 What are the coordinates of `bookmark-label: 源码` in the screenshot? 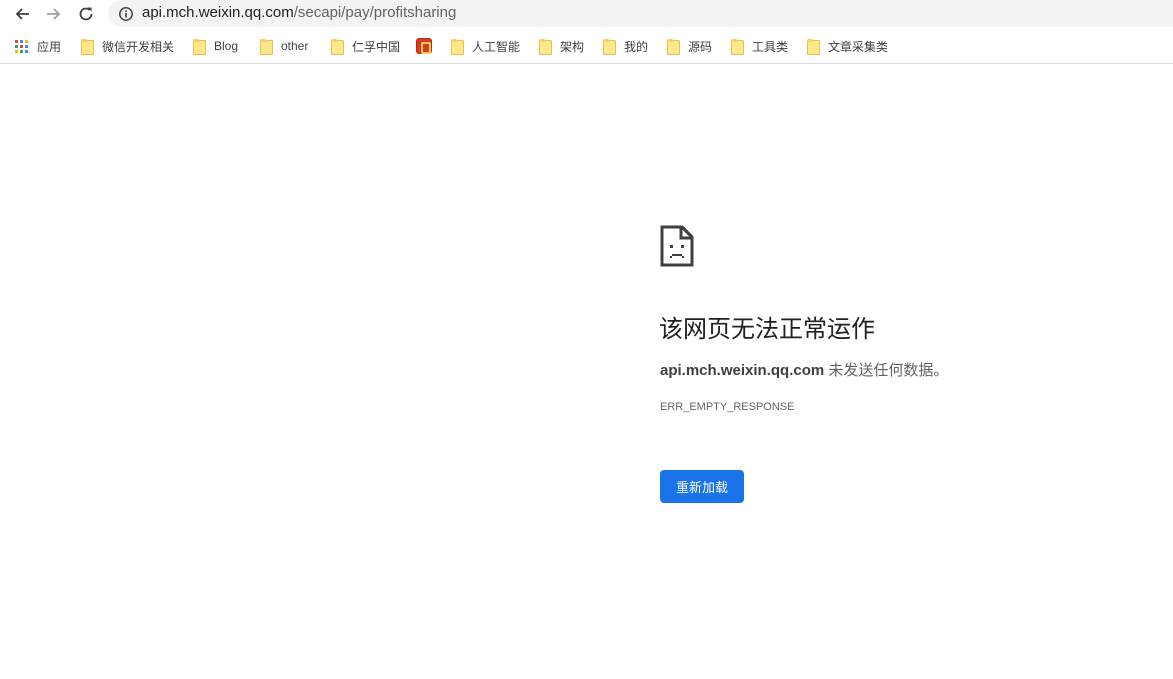 It's located at (700, 46).